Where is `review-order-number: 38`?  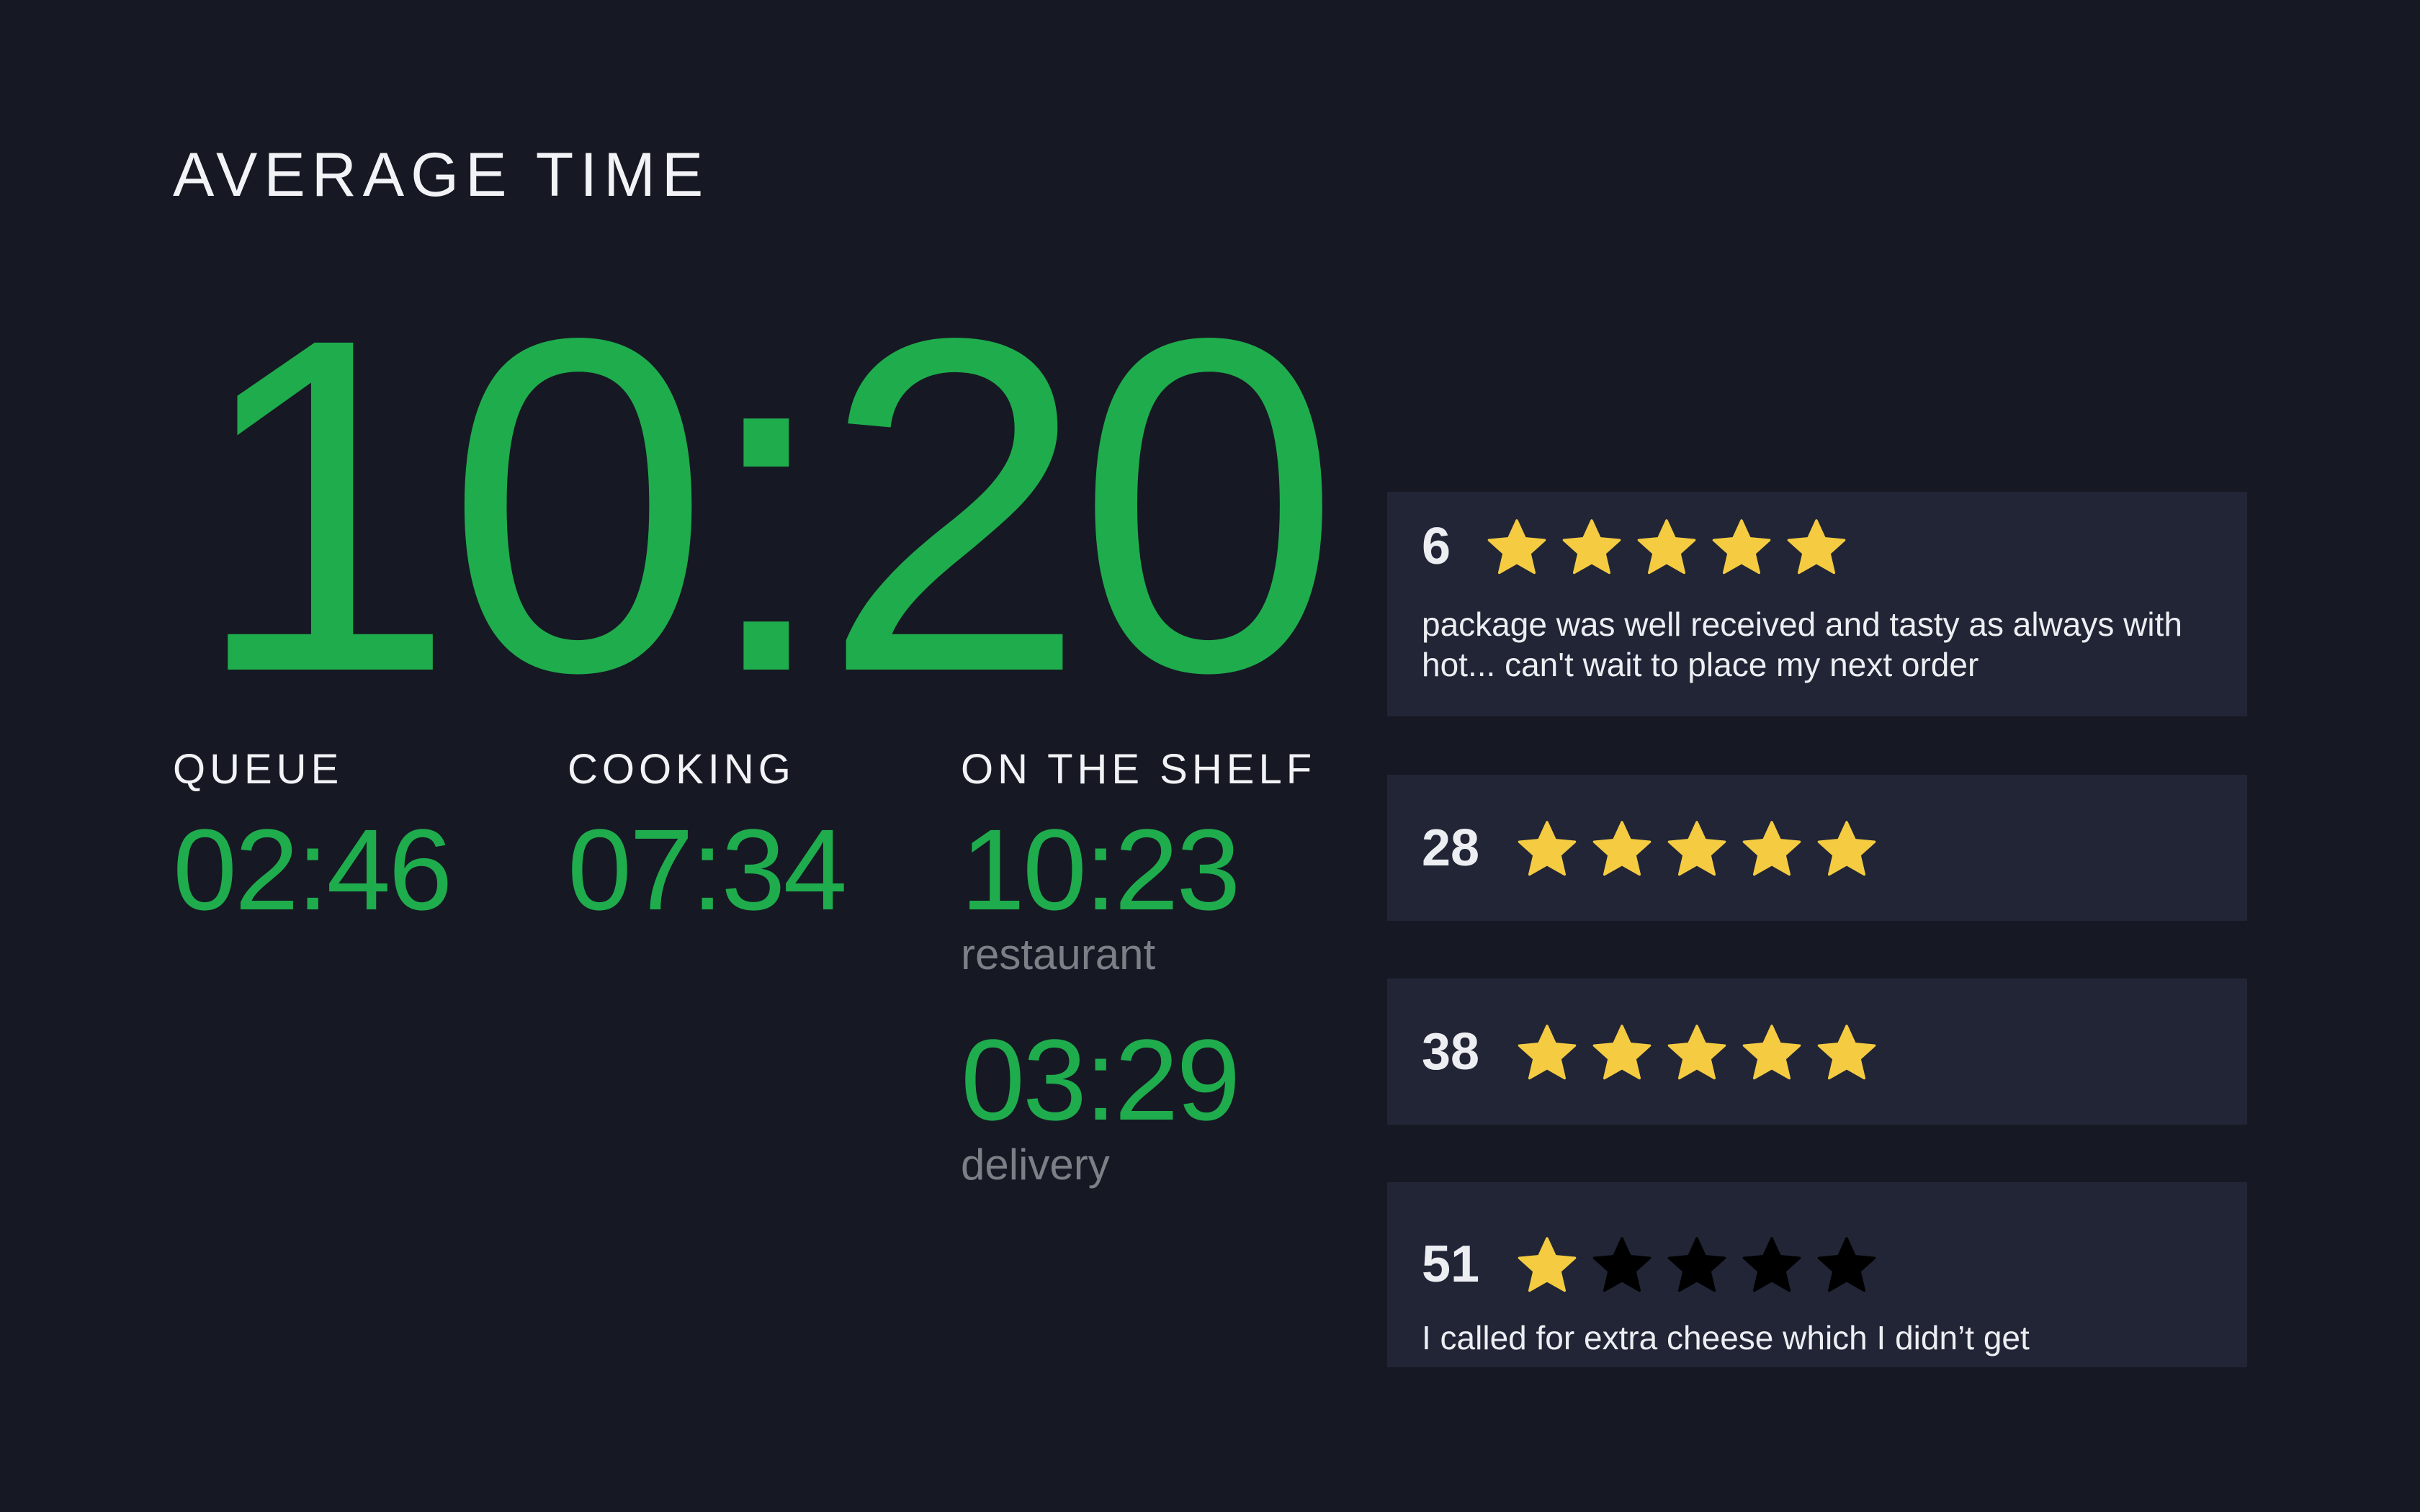
review-order-number: 38 is located at coordinates (1451, 1051).